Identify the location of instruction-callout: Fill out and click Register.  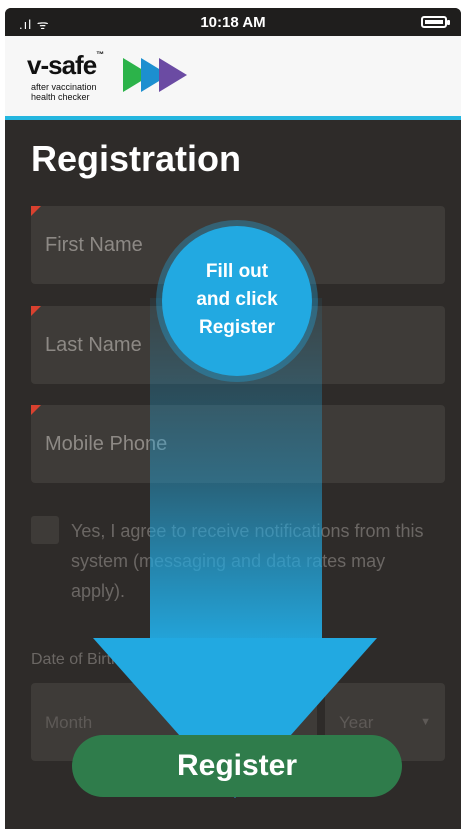
(237, 301).